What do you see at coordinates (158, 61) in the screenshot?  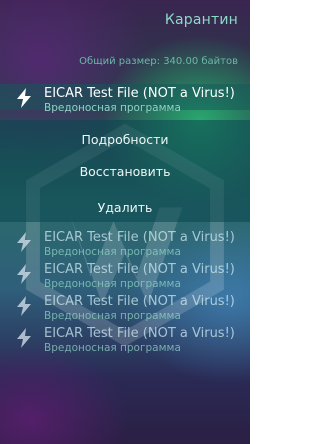 I see `total-size-label: Общий размер: 340.00 байтов` at bounding box center [158, 61].